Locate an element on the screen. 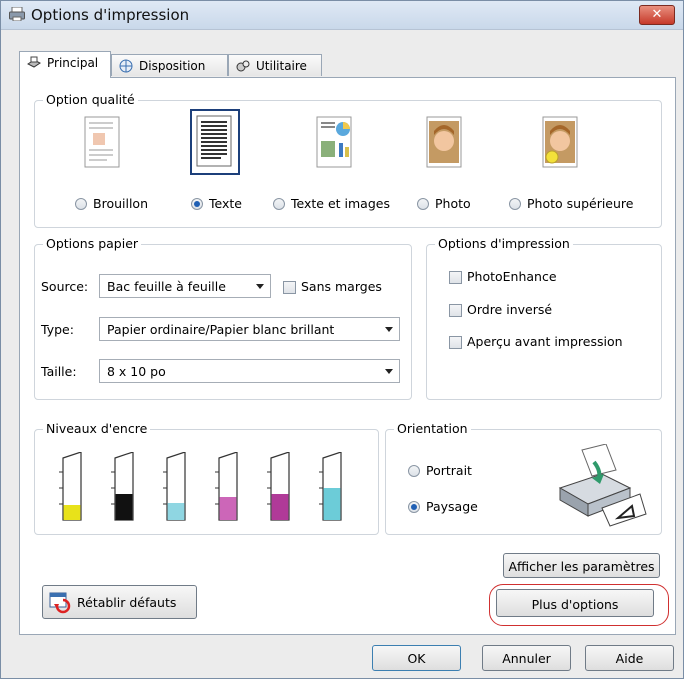  ink-levels-group: Niveaux d'encre is located at coordinates (206, 478).